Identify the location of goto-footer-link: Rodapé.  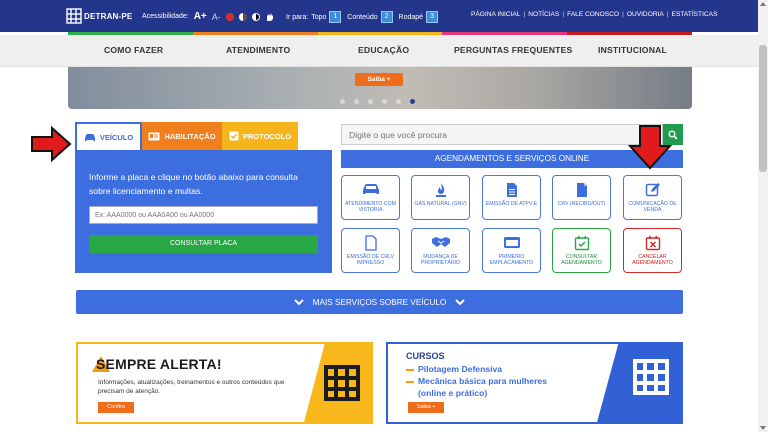
(411, 17).